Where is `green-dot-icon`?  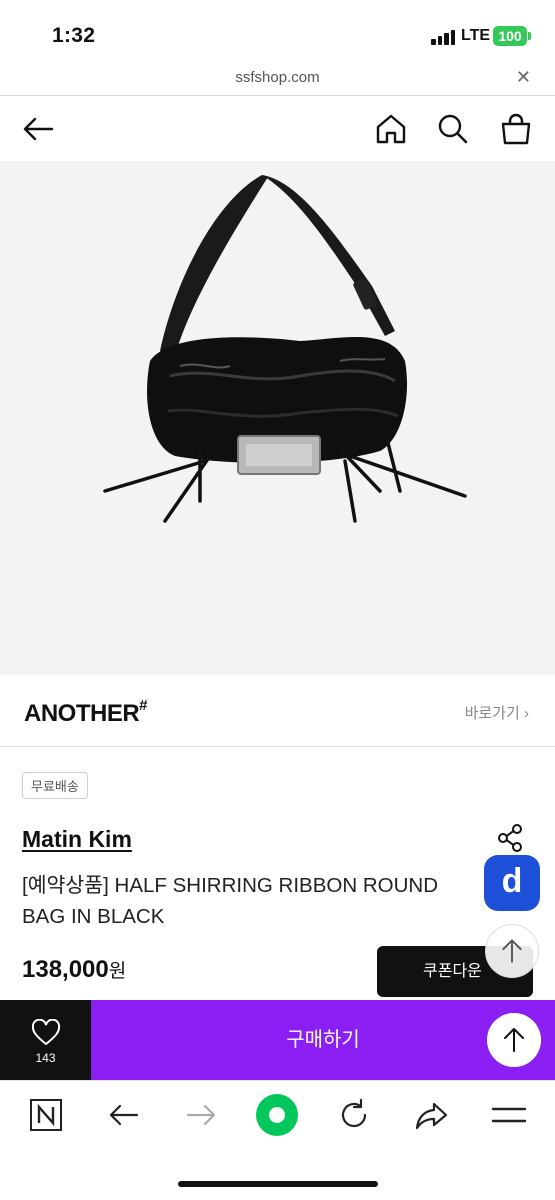
green-dot-icon is located at coordinates (277, 1115).